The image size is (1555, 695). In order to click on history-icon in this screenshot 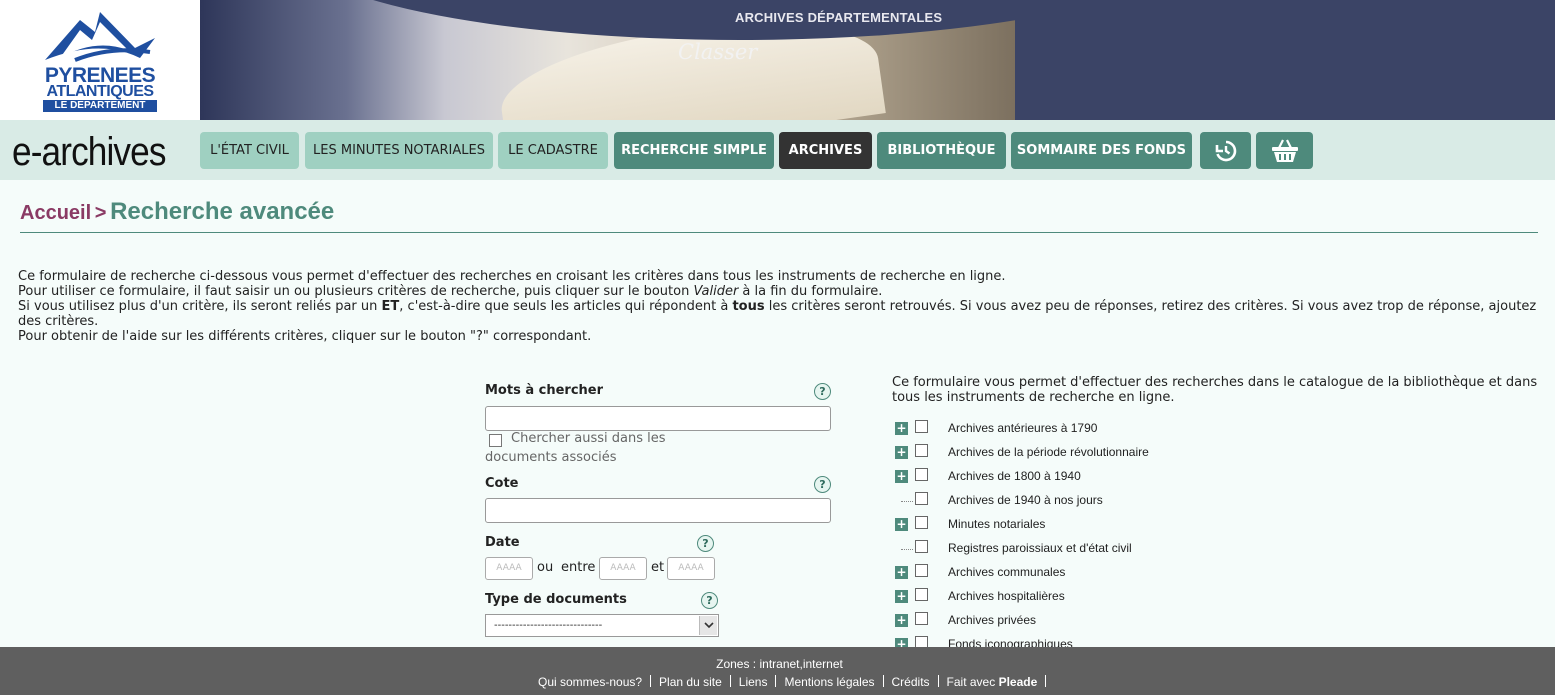, I will do `click(1225, 150)`.